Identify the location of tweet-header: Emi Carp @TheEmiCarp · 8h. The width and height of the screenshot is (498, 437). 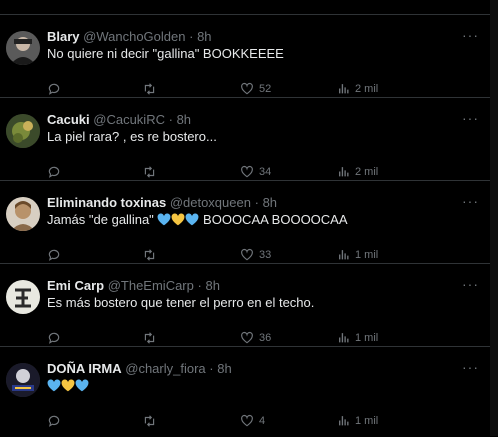
(133, 285).